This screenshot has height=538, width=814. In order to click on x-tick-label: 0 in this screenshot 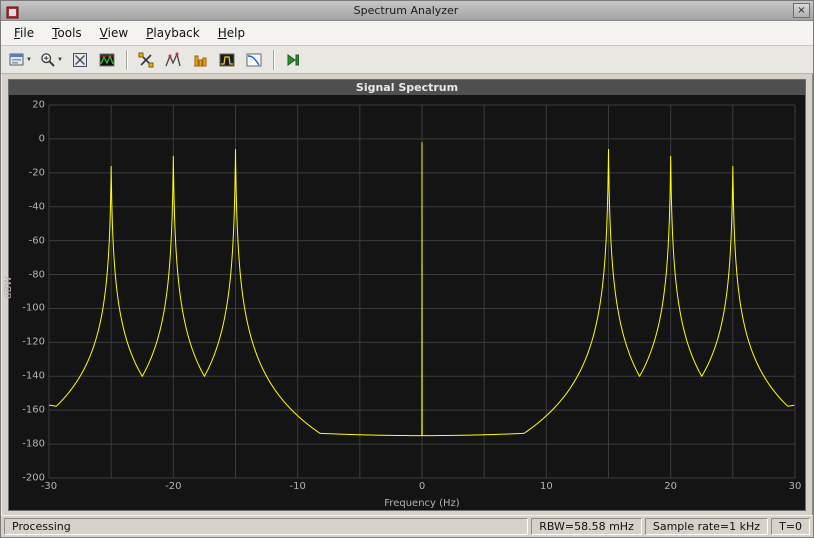, I will do `click(422, 486)`.